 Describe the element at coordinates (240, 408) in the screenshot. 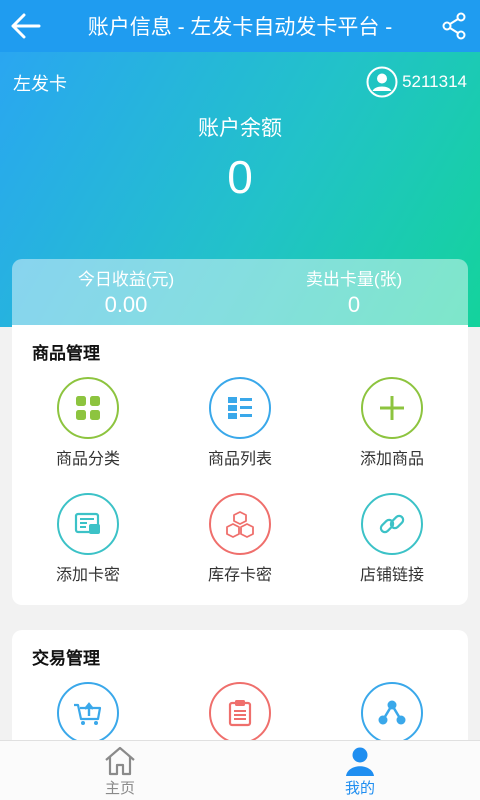

I see `list-icon` at that location.